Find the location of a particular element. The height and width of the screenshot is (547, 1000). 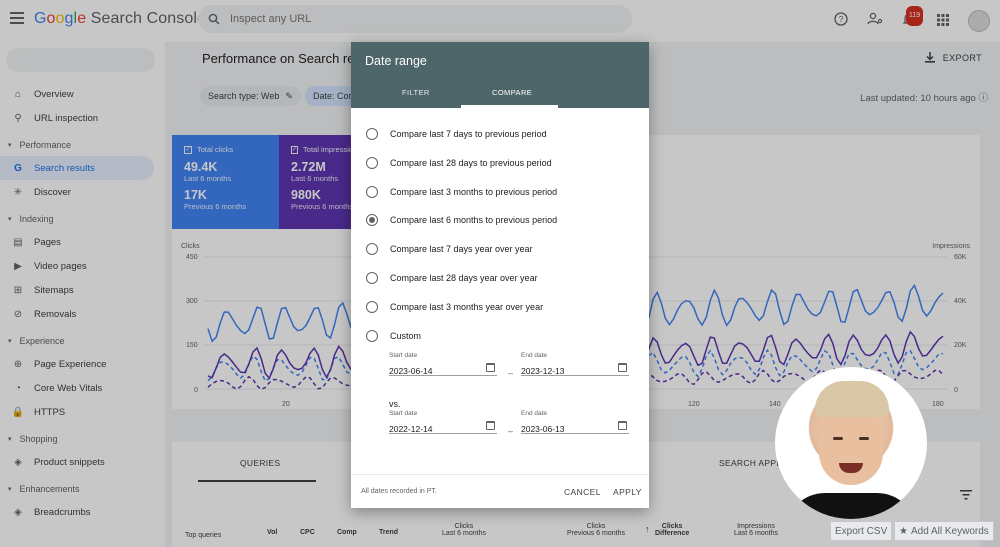

compare-option: Compare last 28 days to previous period is located at coordinates (459, 162).